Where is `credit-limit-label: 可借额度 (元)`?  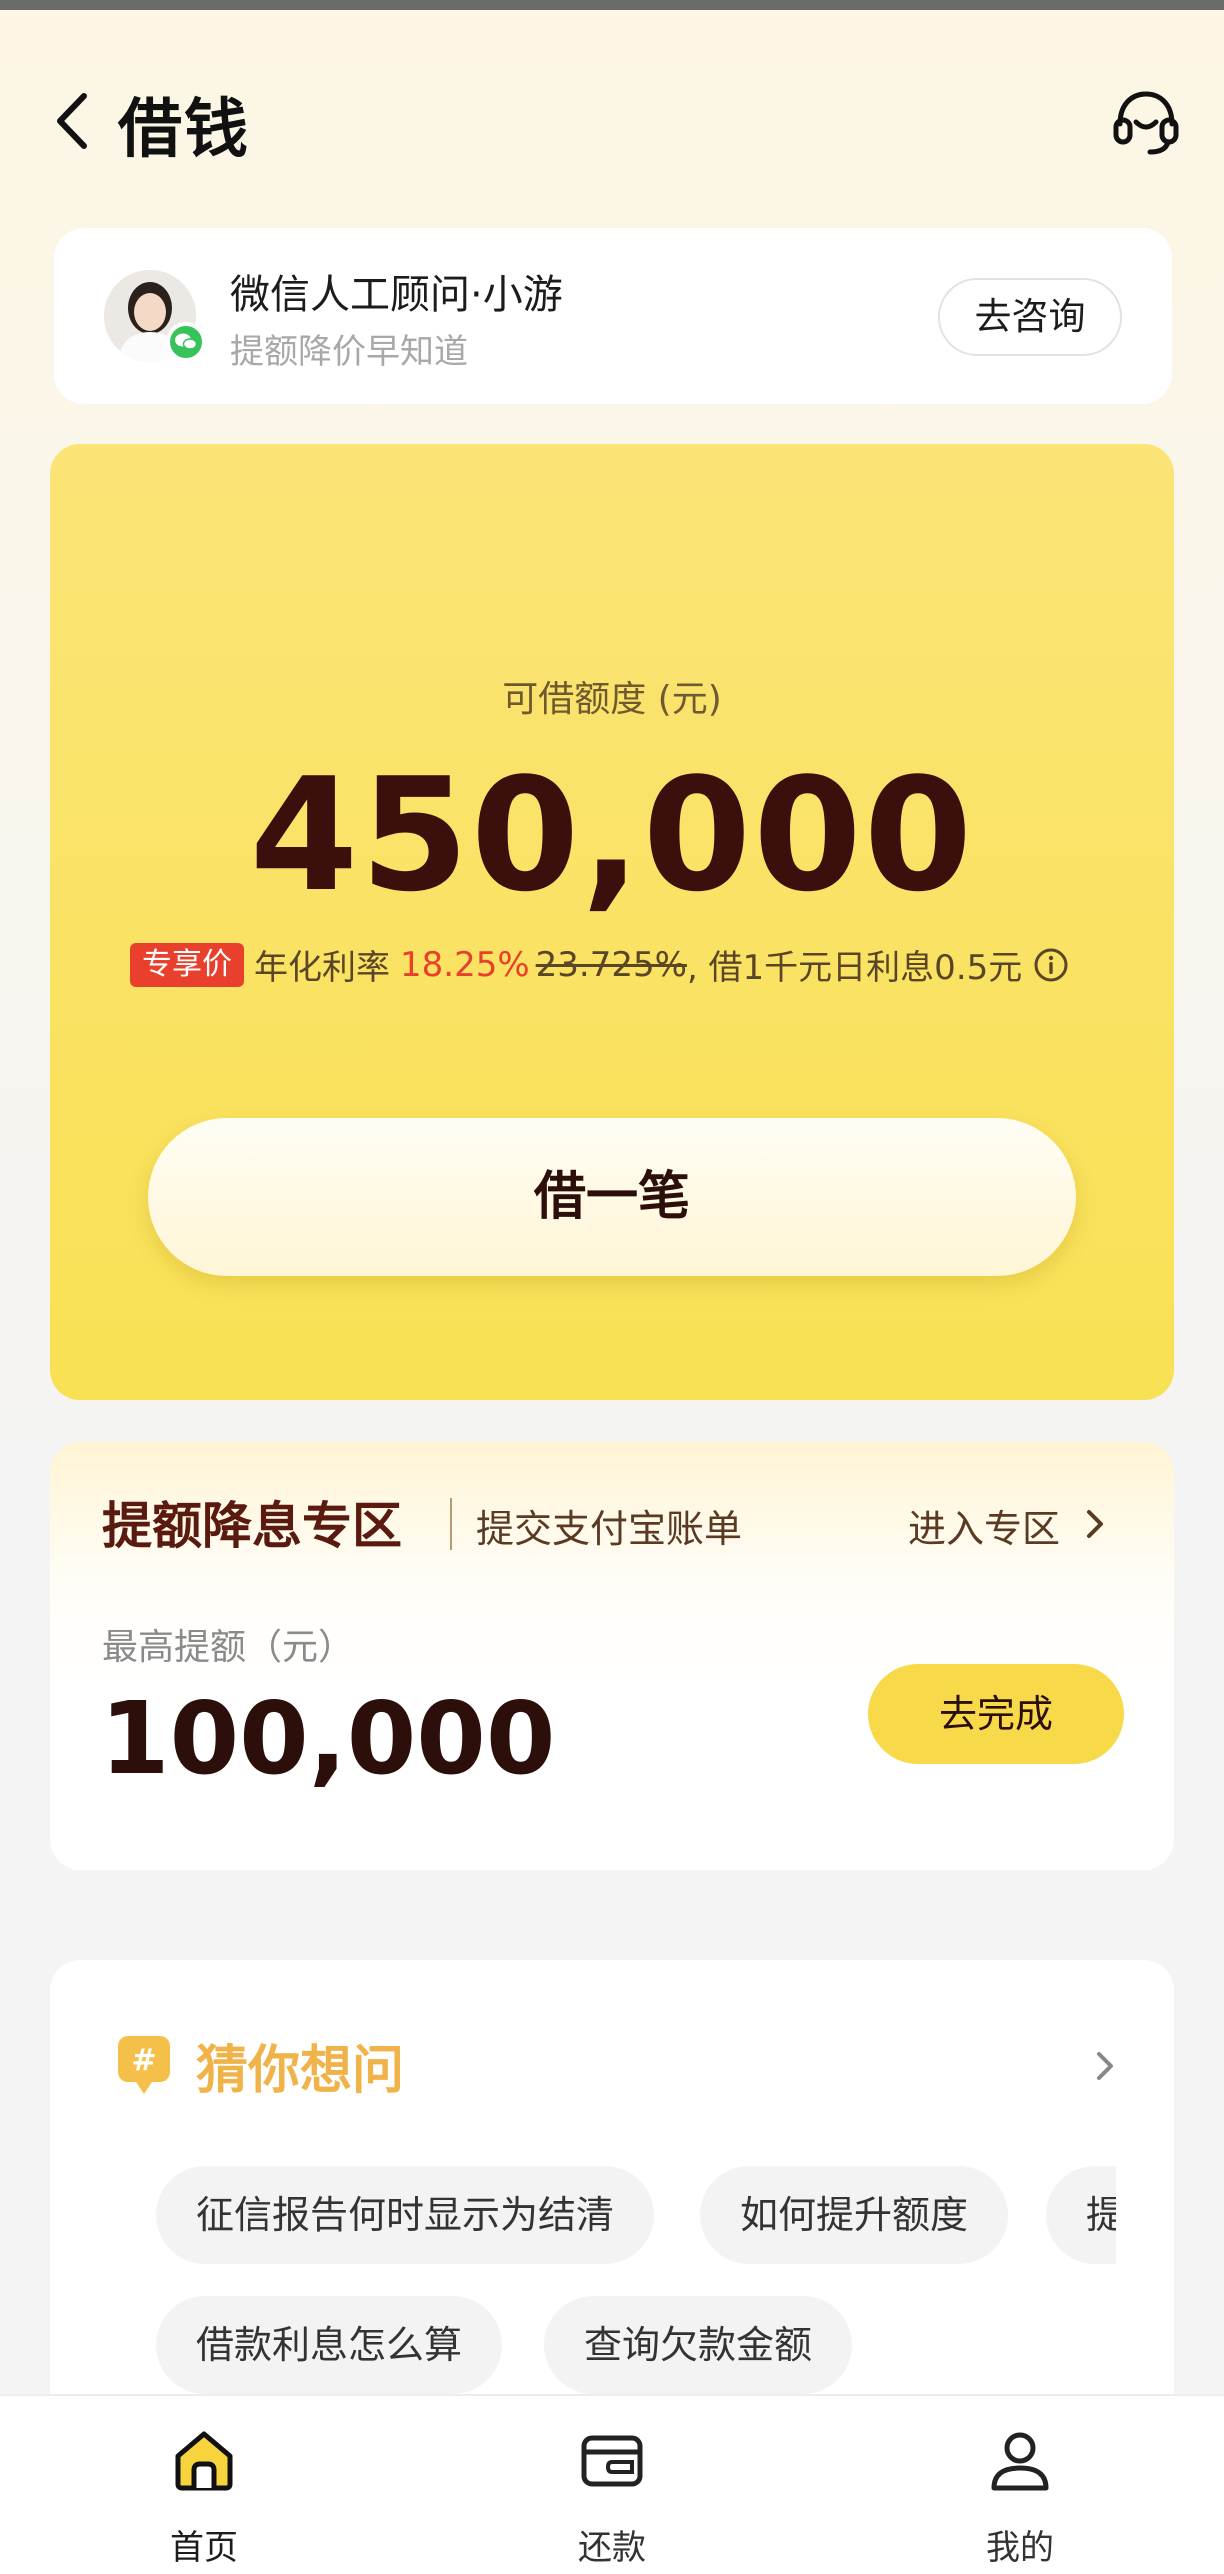
credit-limit-label: 可借额度 (元) is located at coordinates (612, 699).